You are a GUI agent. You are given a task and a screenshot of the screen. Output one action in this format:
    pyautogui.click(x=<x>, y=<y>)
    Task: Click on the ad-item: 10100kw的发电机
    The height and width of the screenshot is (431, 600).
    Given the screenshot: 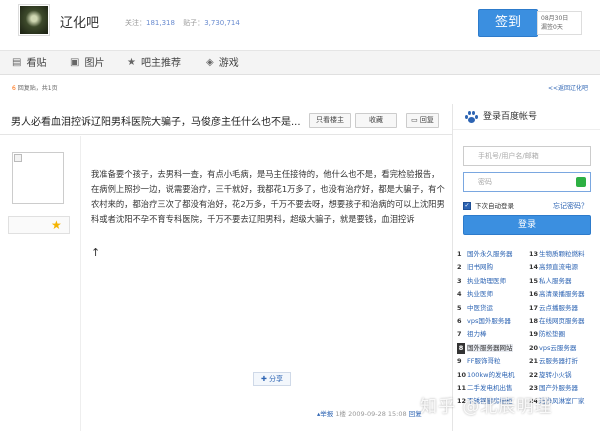 What is the action you would take?
    pyautogui.click(x=486, y=375)
    